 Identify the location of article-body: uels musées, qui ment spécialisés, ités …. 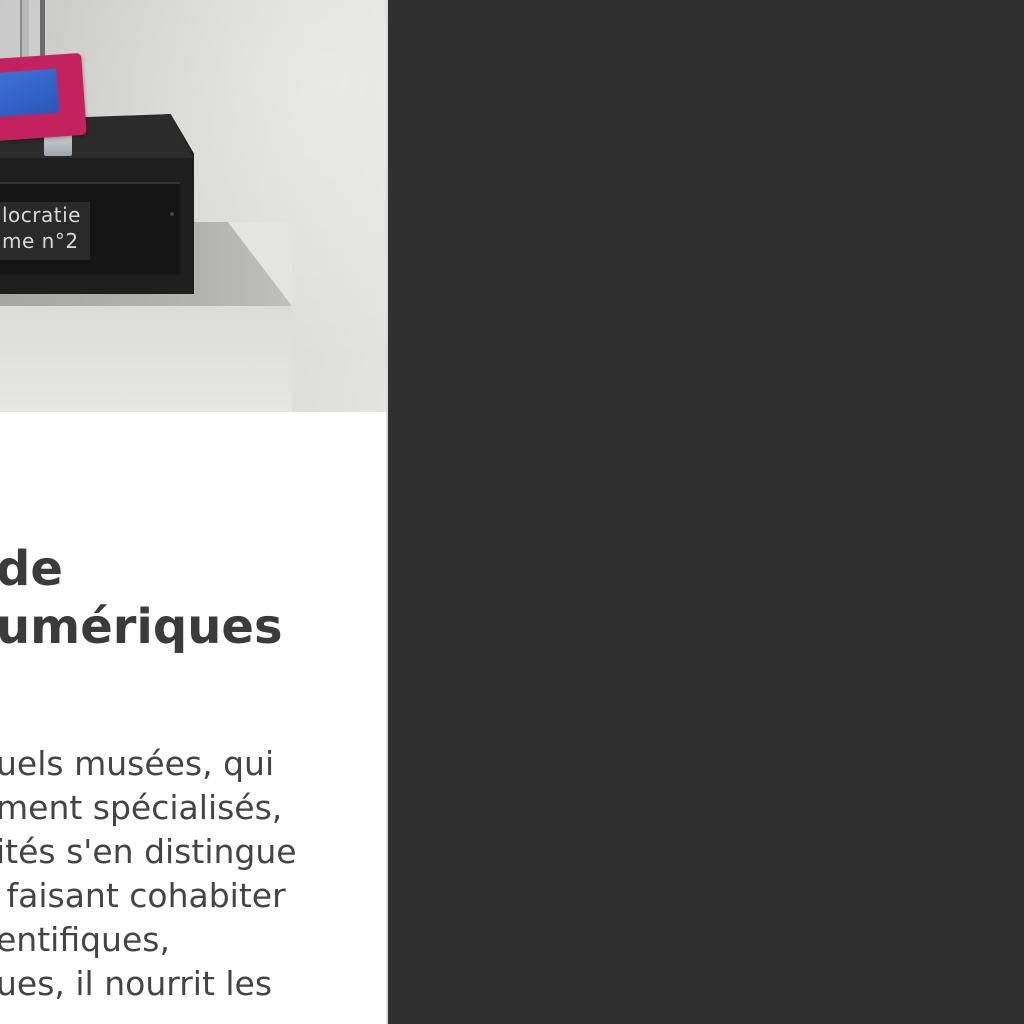
(148, 873).